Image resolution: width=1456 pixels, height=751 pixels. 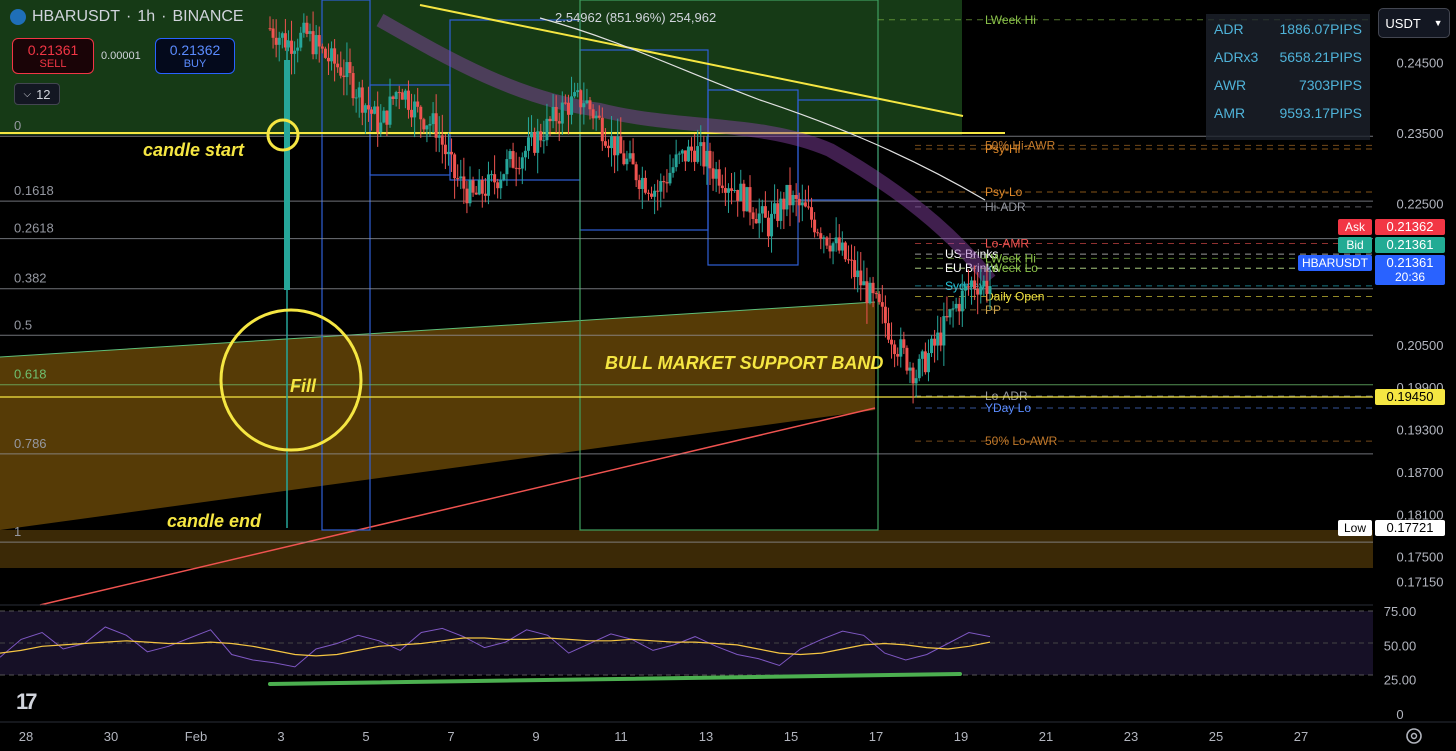 I want to click on sell-price: 0.21361, so click(x=53, y=50).